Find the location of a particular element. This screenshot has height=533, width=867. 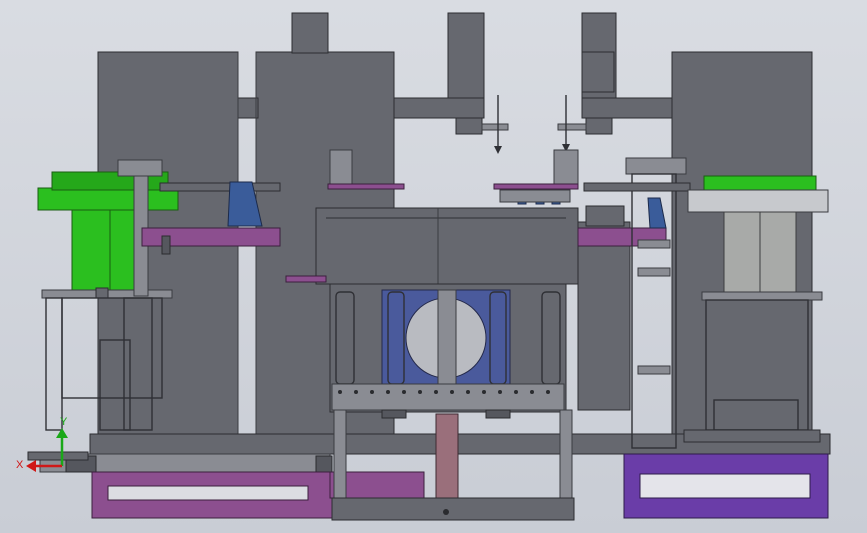

tower-left-cap is located at coordinates (310, 33).